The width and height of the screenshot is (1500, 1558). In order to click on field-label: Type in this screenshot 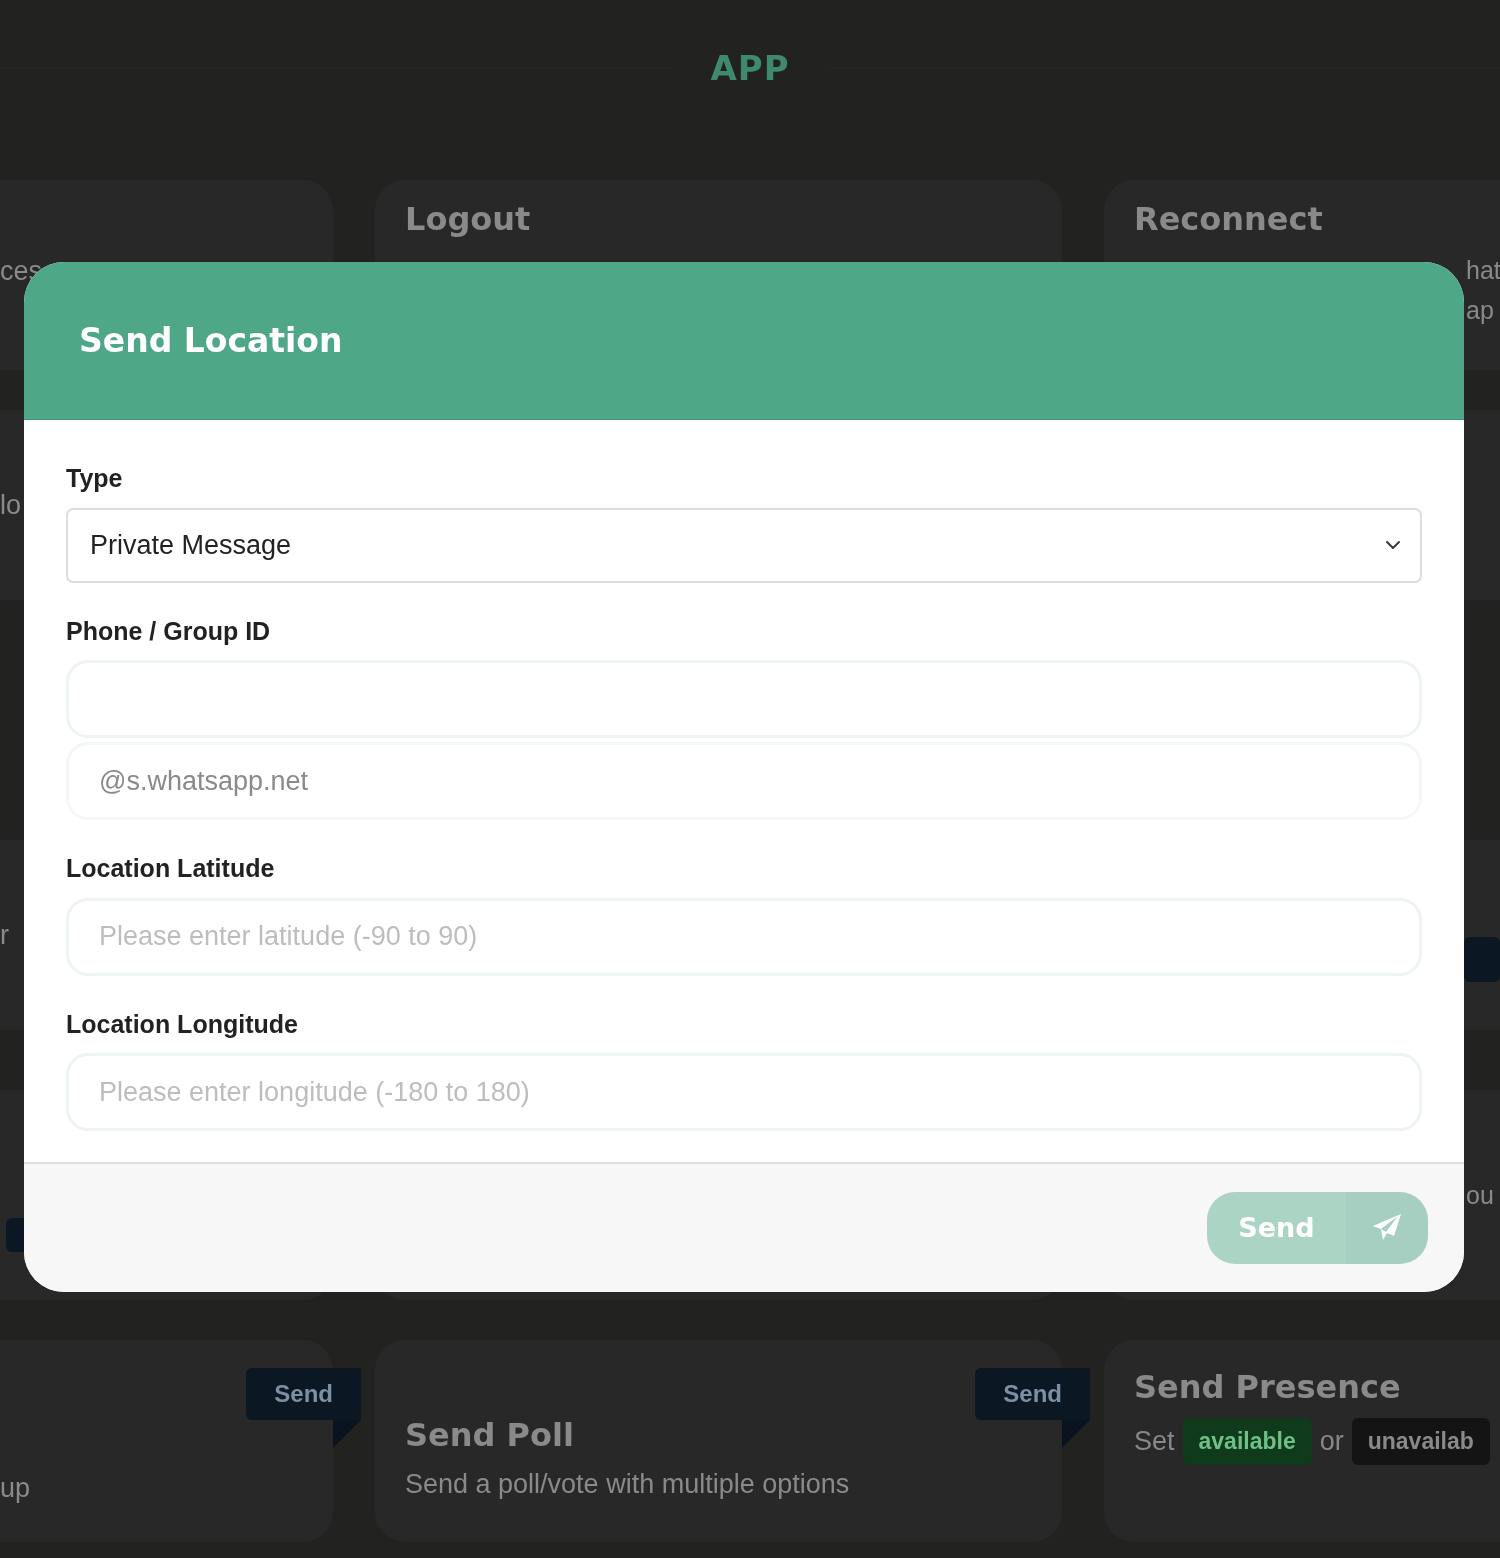, I will do `click(95, 478)`.